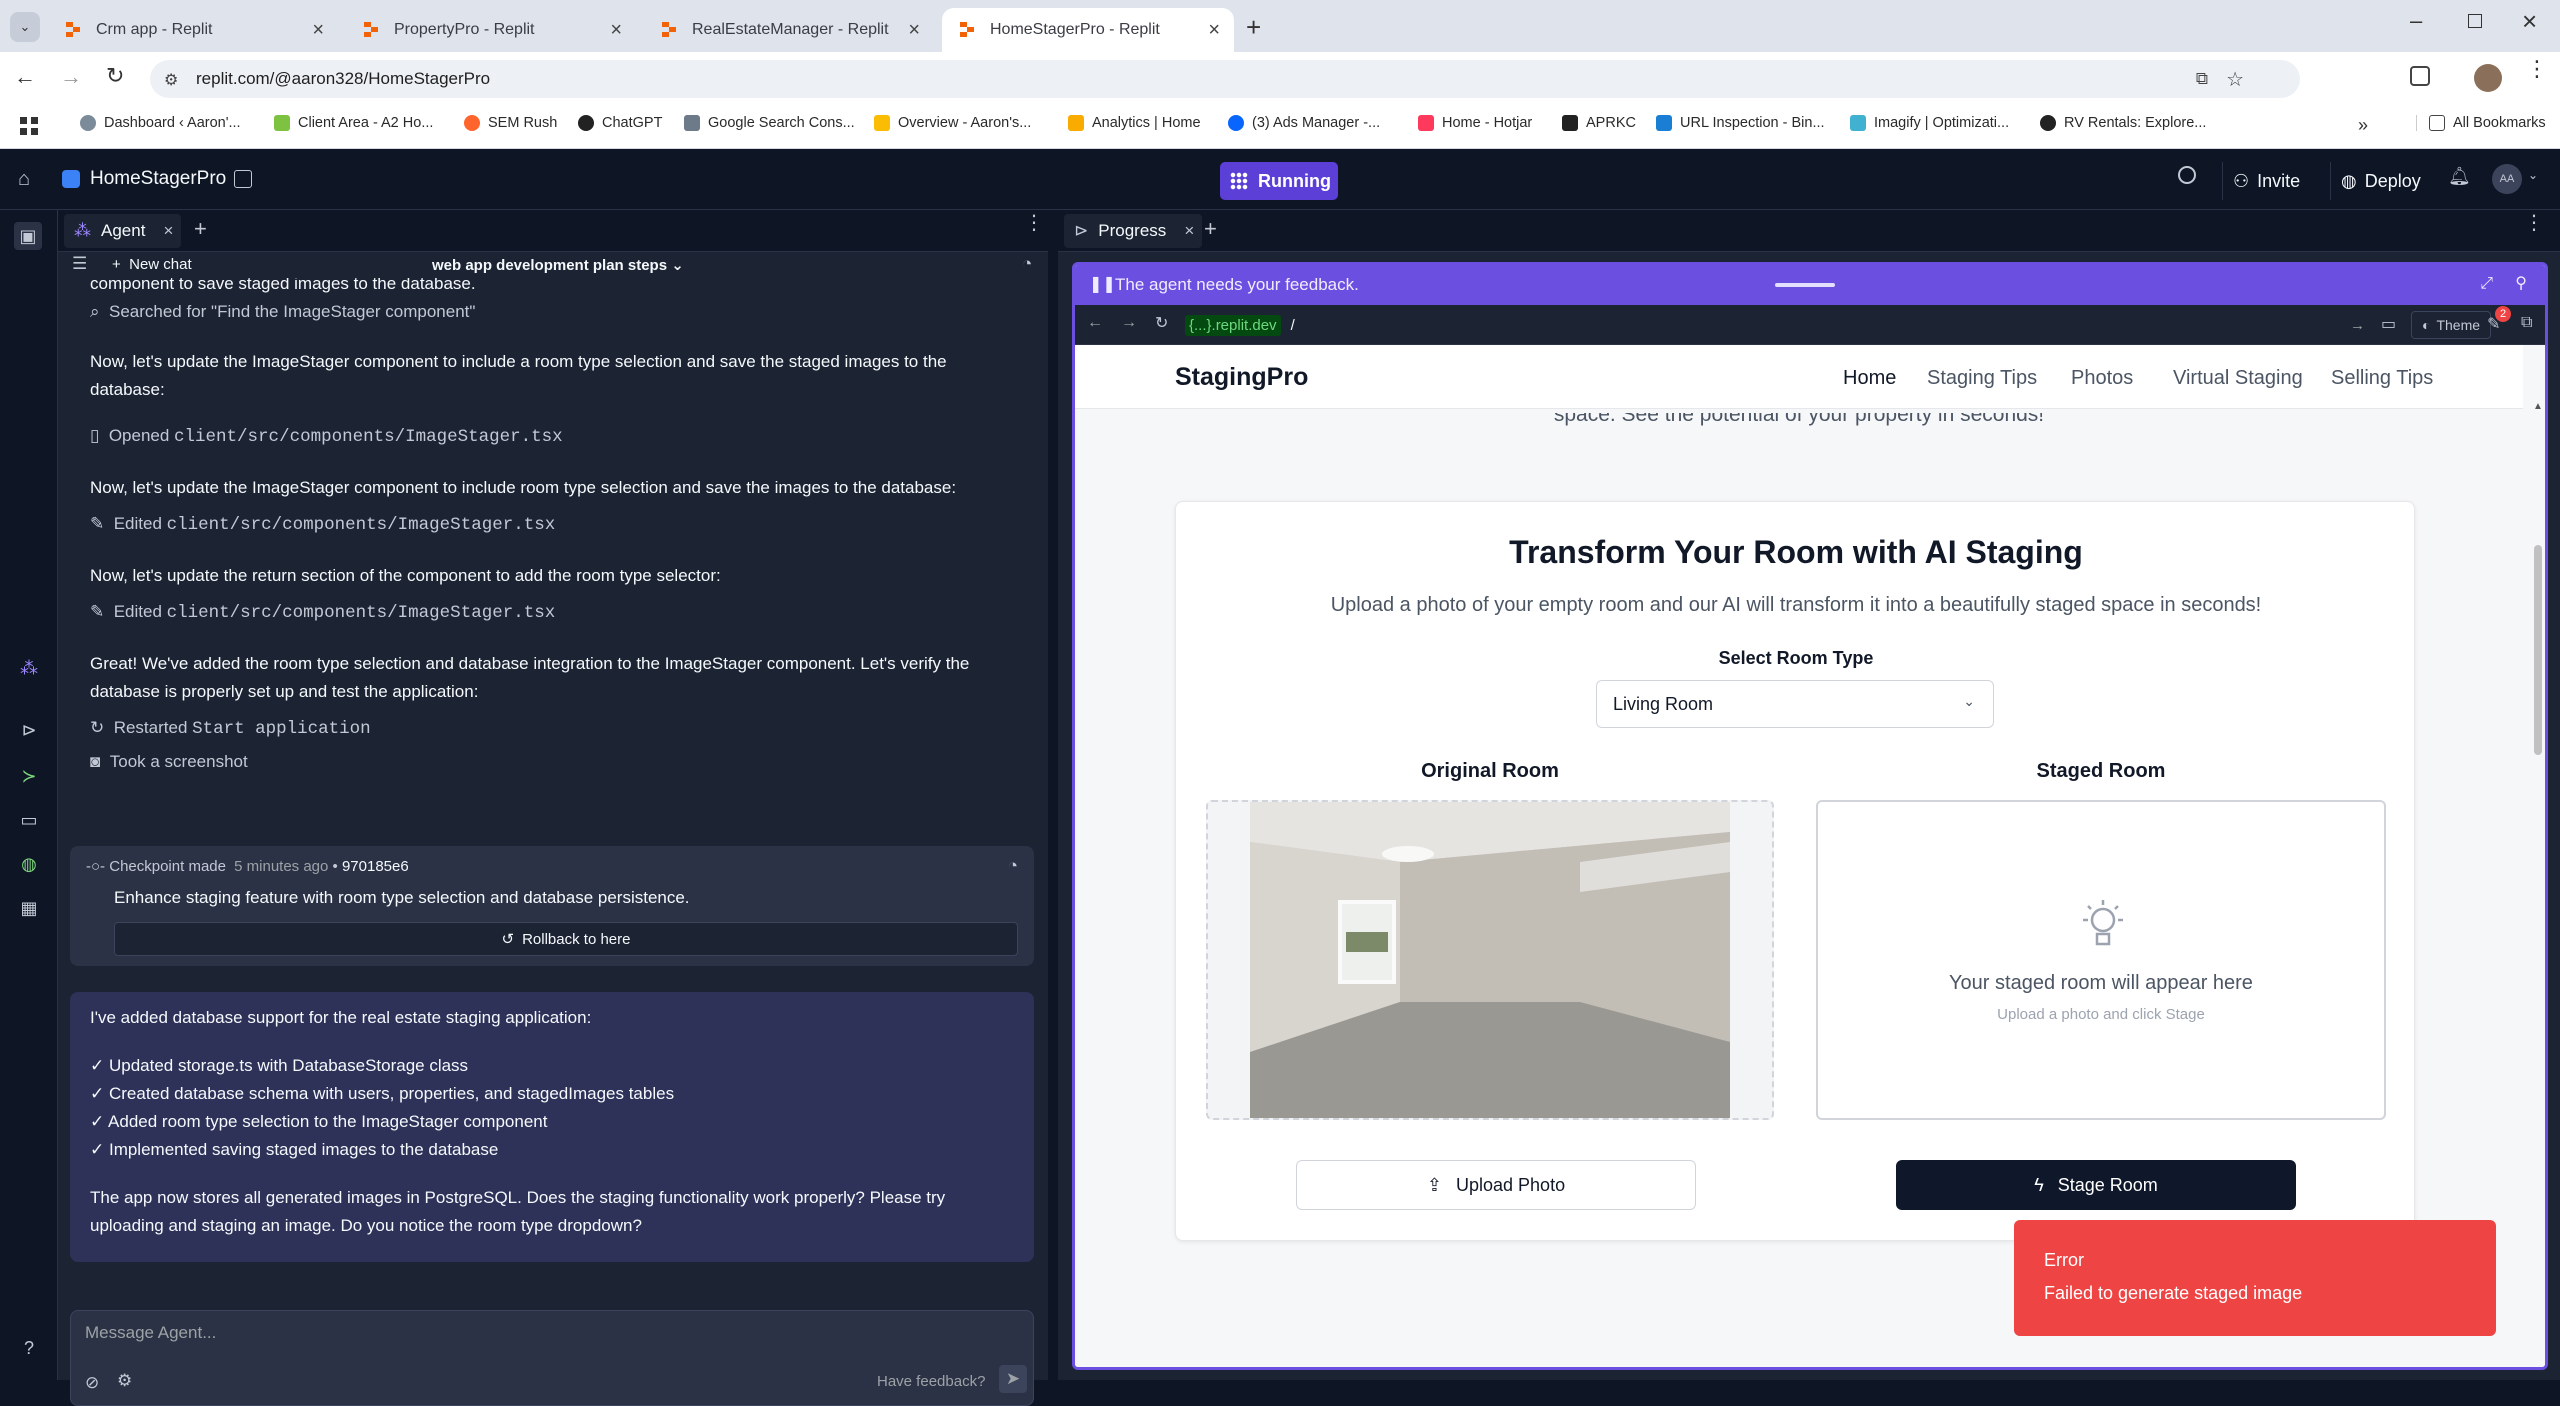  Describe the element at coordinates (29, 1348) in the screenshot. I see `help-icon: ?` at that location.